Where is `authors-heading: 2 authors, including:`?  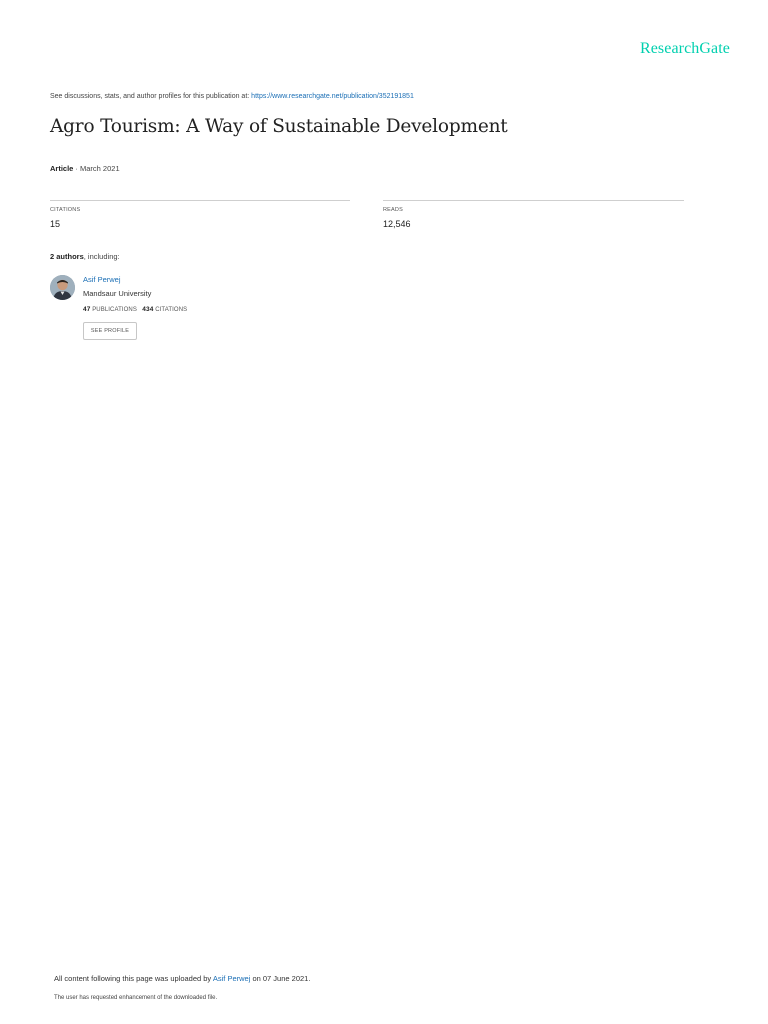
authors-heading: 2 authors, including: is located at coordinates (85, 256).